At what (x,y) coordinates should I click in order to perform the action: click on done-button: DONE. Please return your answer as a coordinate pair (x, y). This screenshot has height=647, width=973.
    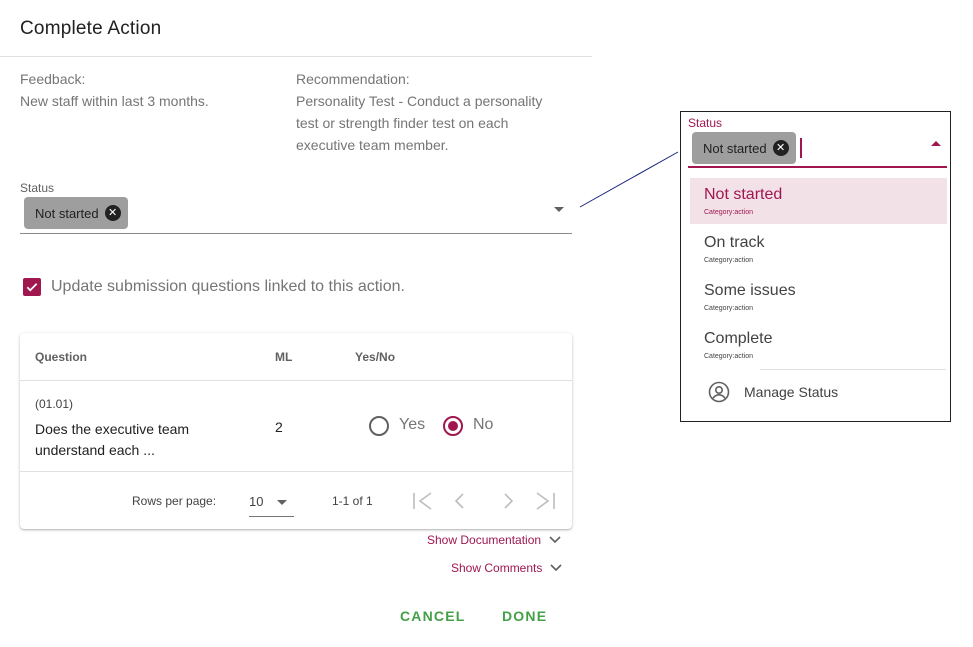
    Looking at the image, I should click on (524, 616).